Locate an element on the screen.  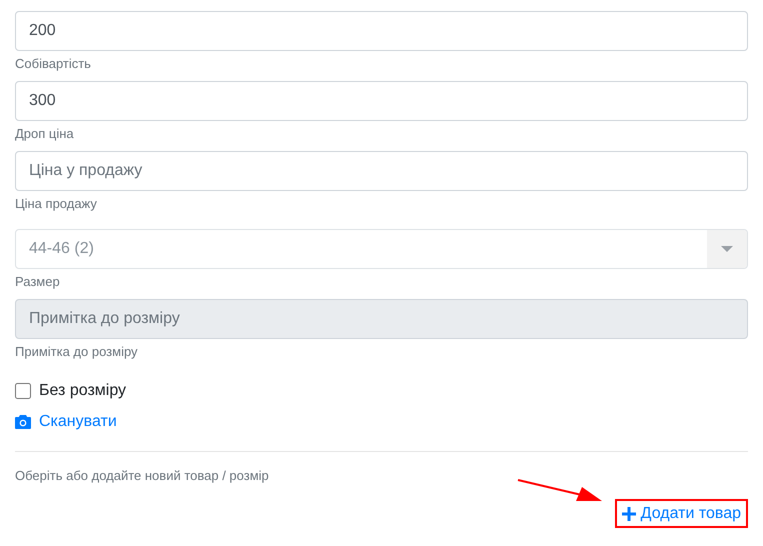
field-label: Ціна продажу is located at coordinates (56, 204).